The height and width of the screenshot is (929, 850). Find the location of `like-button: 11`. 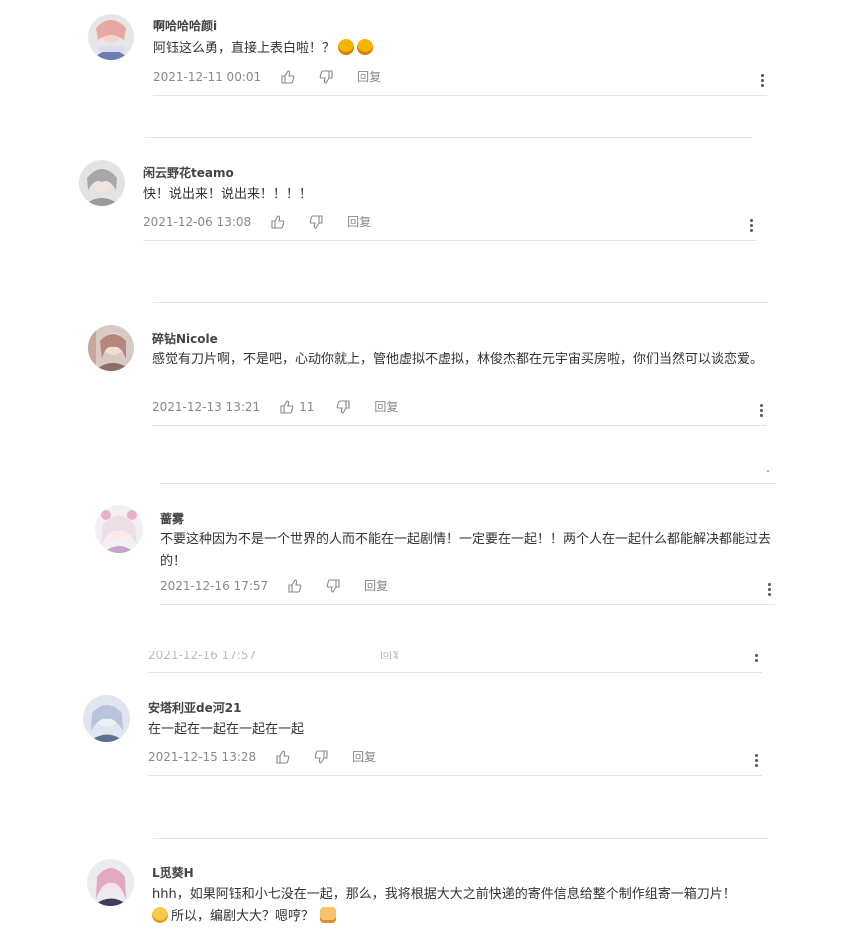

like-button: 11 is located at coordinates (297, 407).